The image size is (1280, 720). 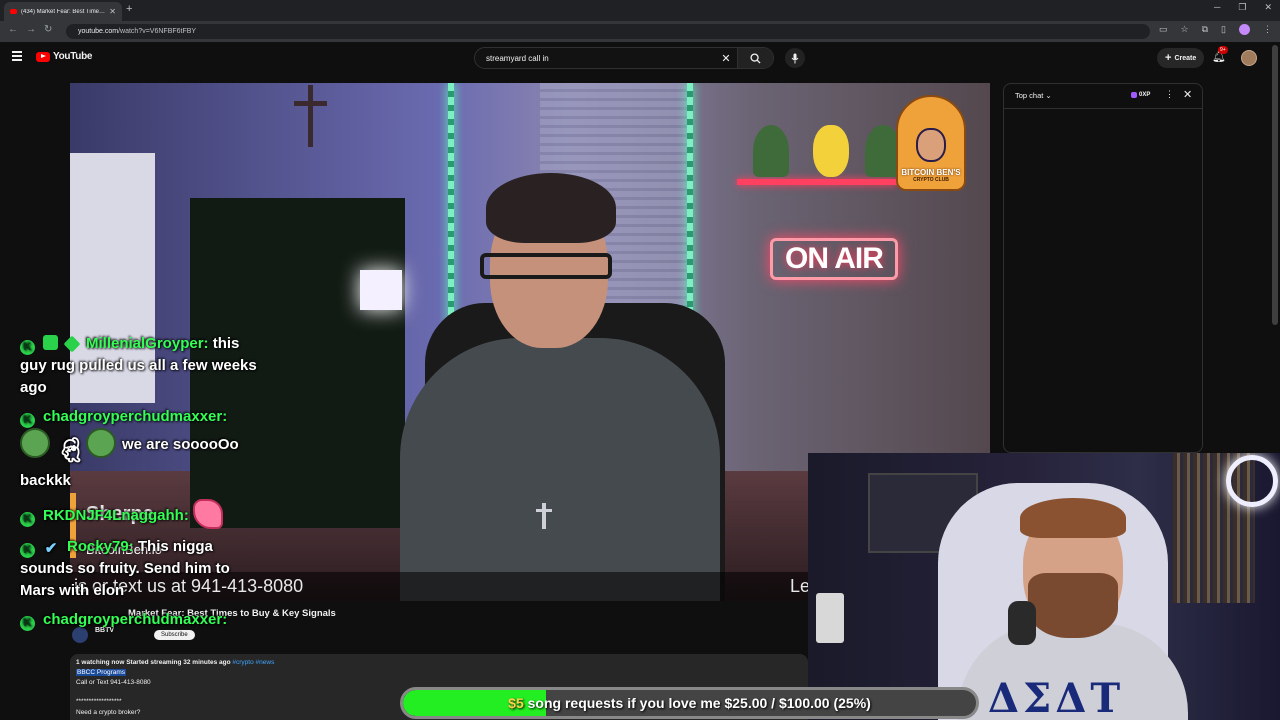 I want to click on back-icon: ←, so click(x=13, y=29).